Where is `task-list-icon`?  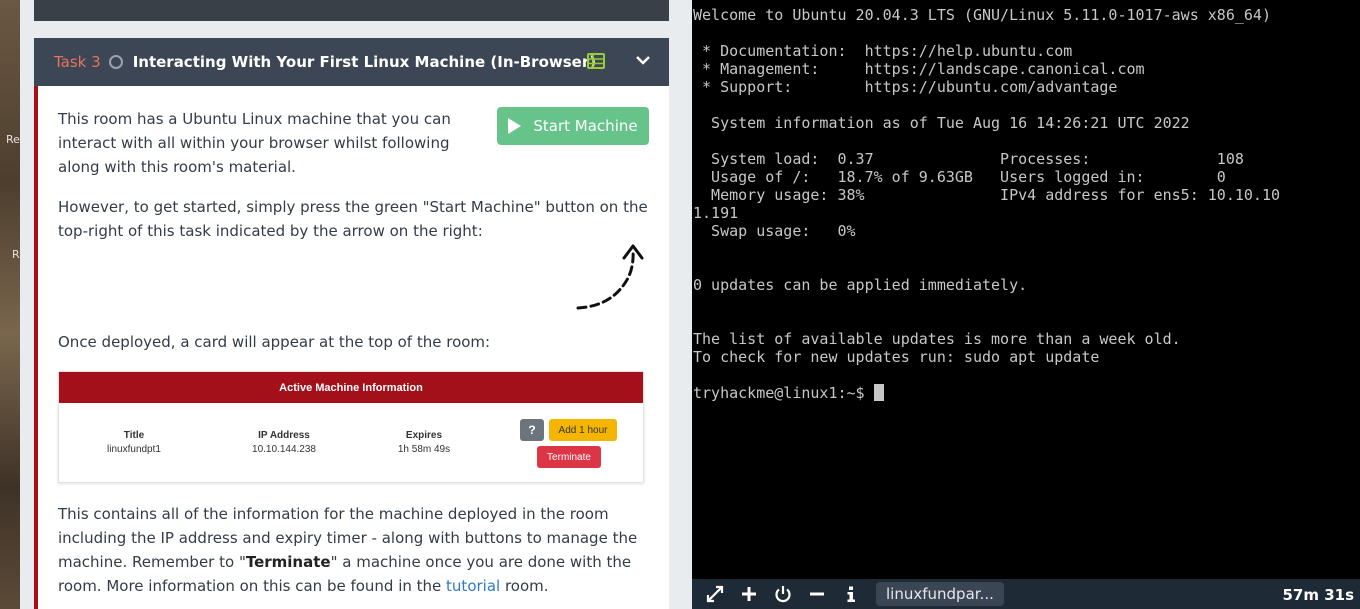
task-list-icon is located at coordinates (596, 61).